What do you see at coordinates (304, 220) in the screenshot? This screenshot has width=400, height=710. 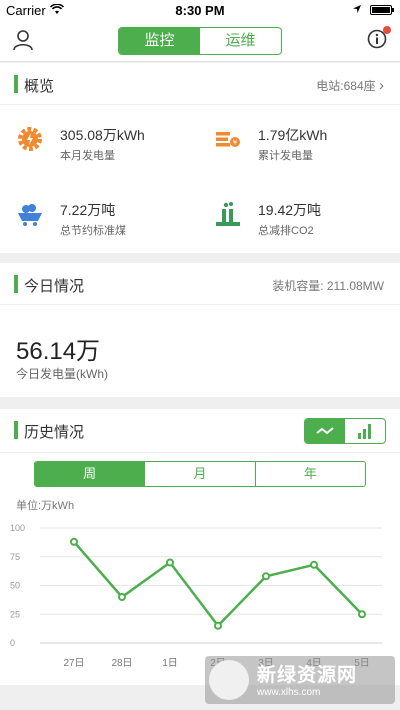 I see `stat-co2-reduced: 19.42万吨 总减排CO2` at bounding box center [304, 220].